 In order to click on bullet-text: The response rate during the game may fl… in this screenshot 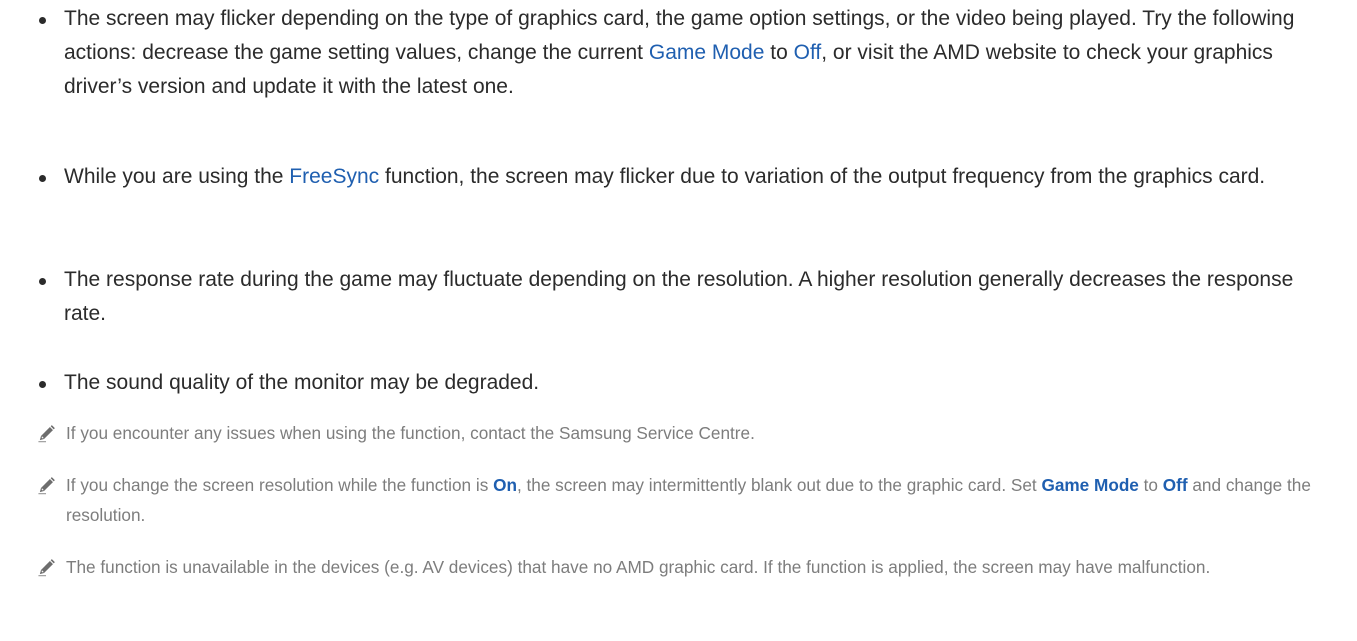, I will do `click(679, 296)`.